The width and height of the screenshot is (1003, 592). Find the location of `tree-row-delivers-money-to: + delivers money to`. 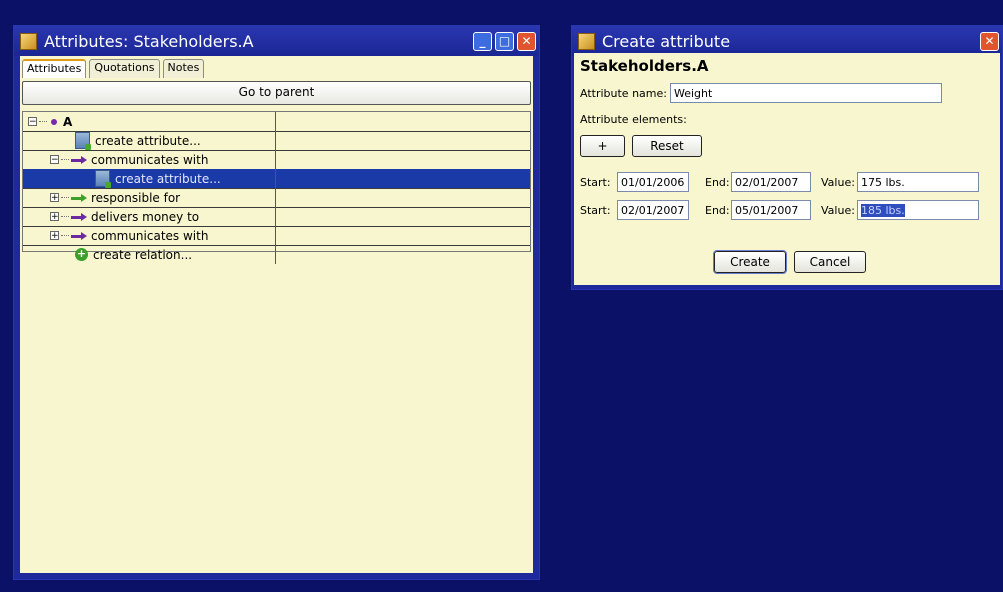

tree-row-delivers-money-to: + delivers money to is located at coordinates (276, 217).